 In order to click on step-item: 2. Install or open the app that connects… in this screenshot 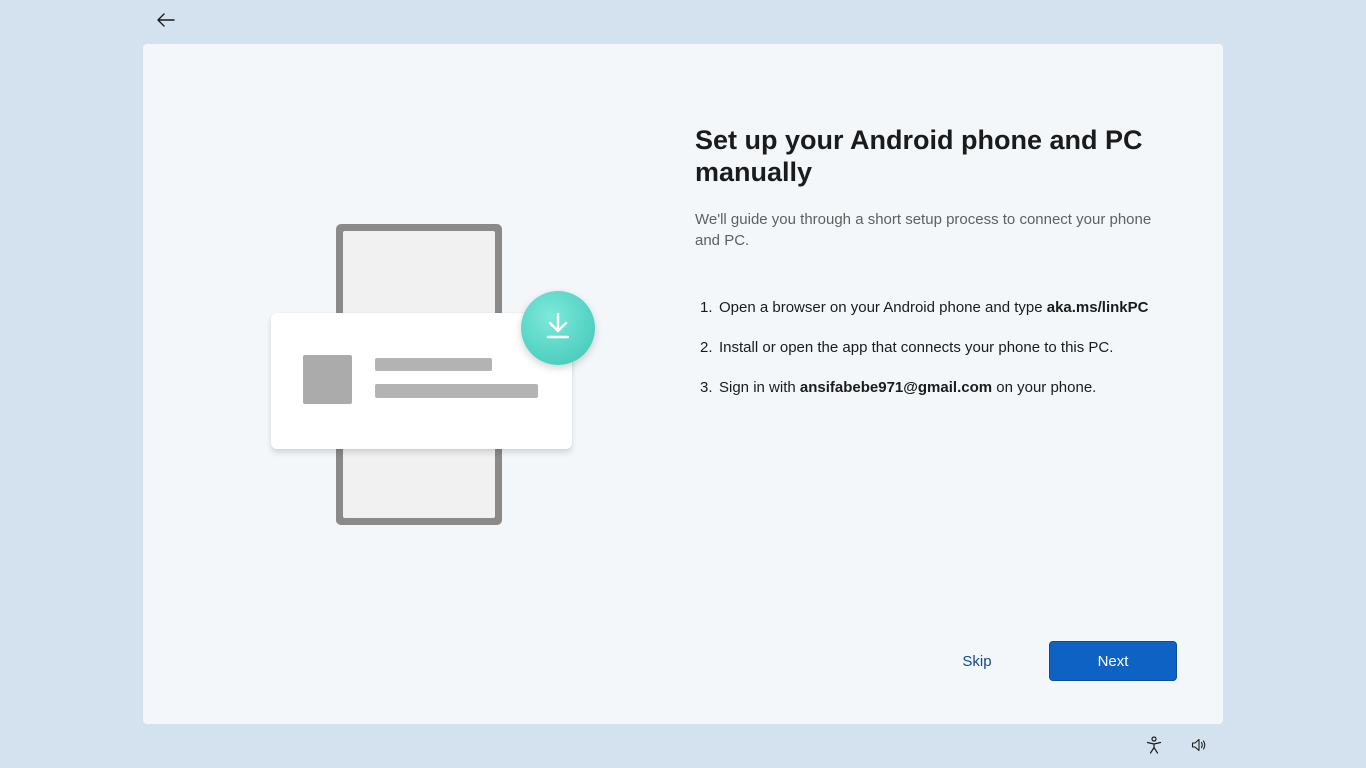, I will do `click(945, 358)`.